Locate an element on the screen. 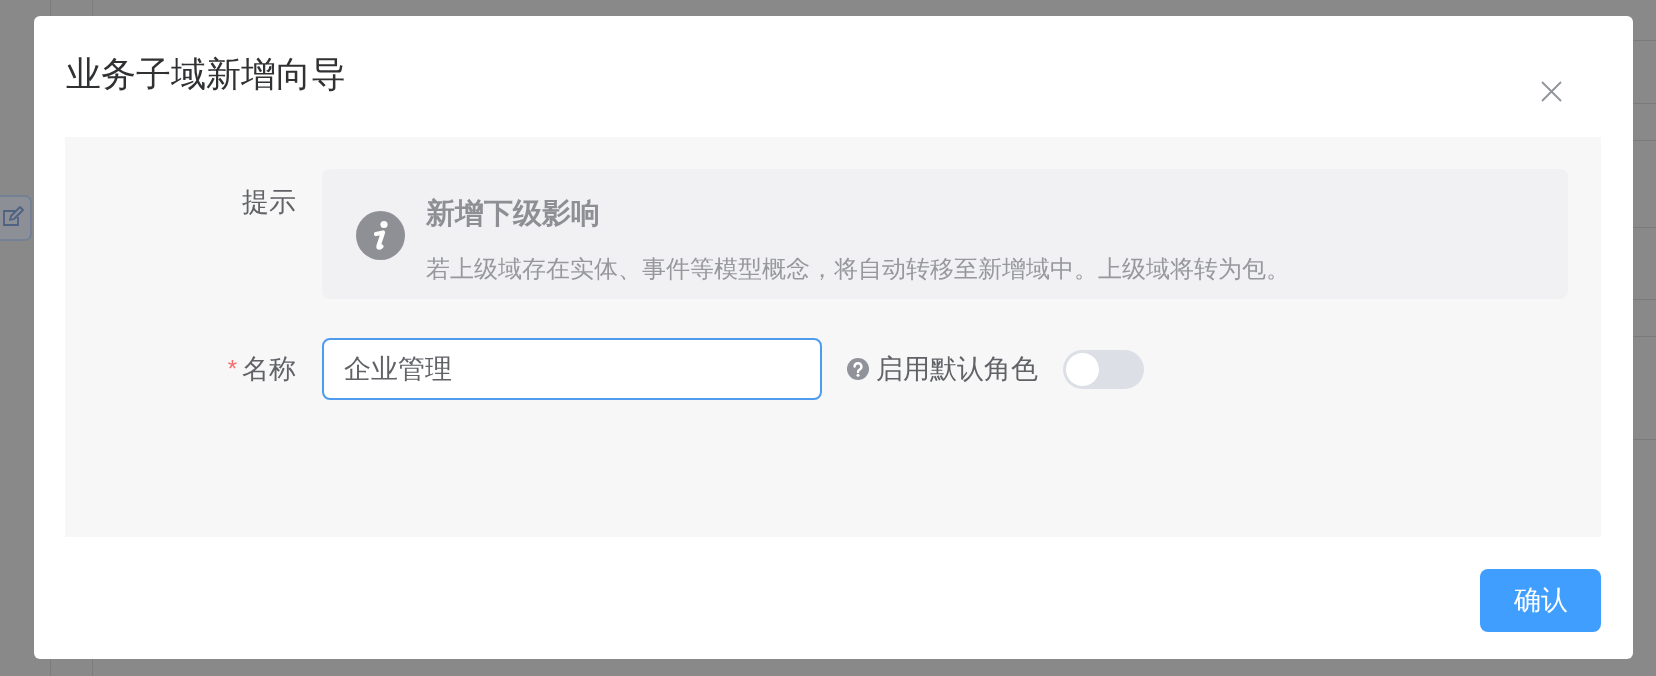 Image resolution: width=1656 pixels, height=676 pixels. close-icon is located at coordinates (1551, 91).